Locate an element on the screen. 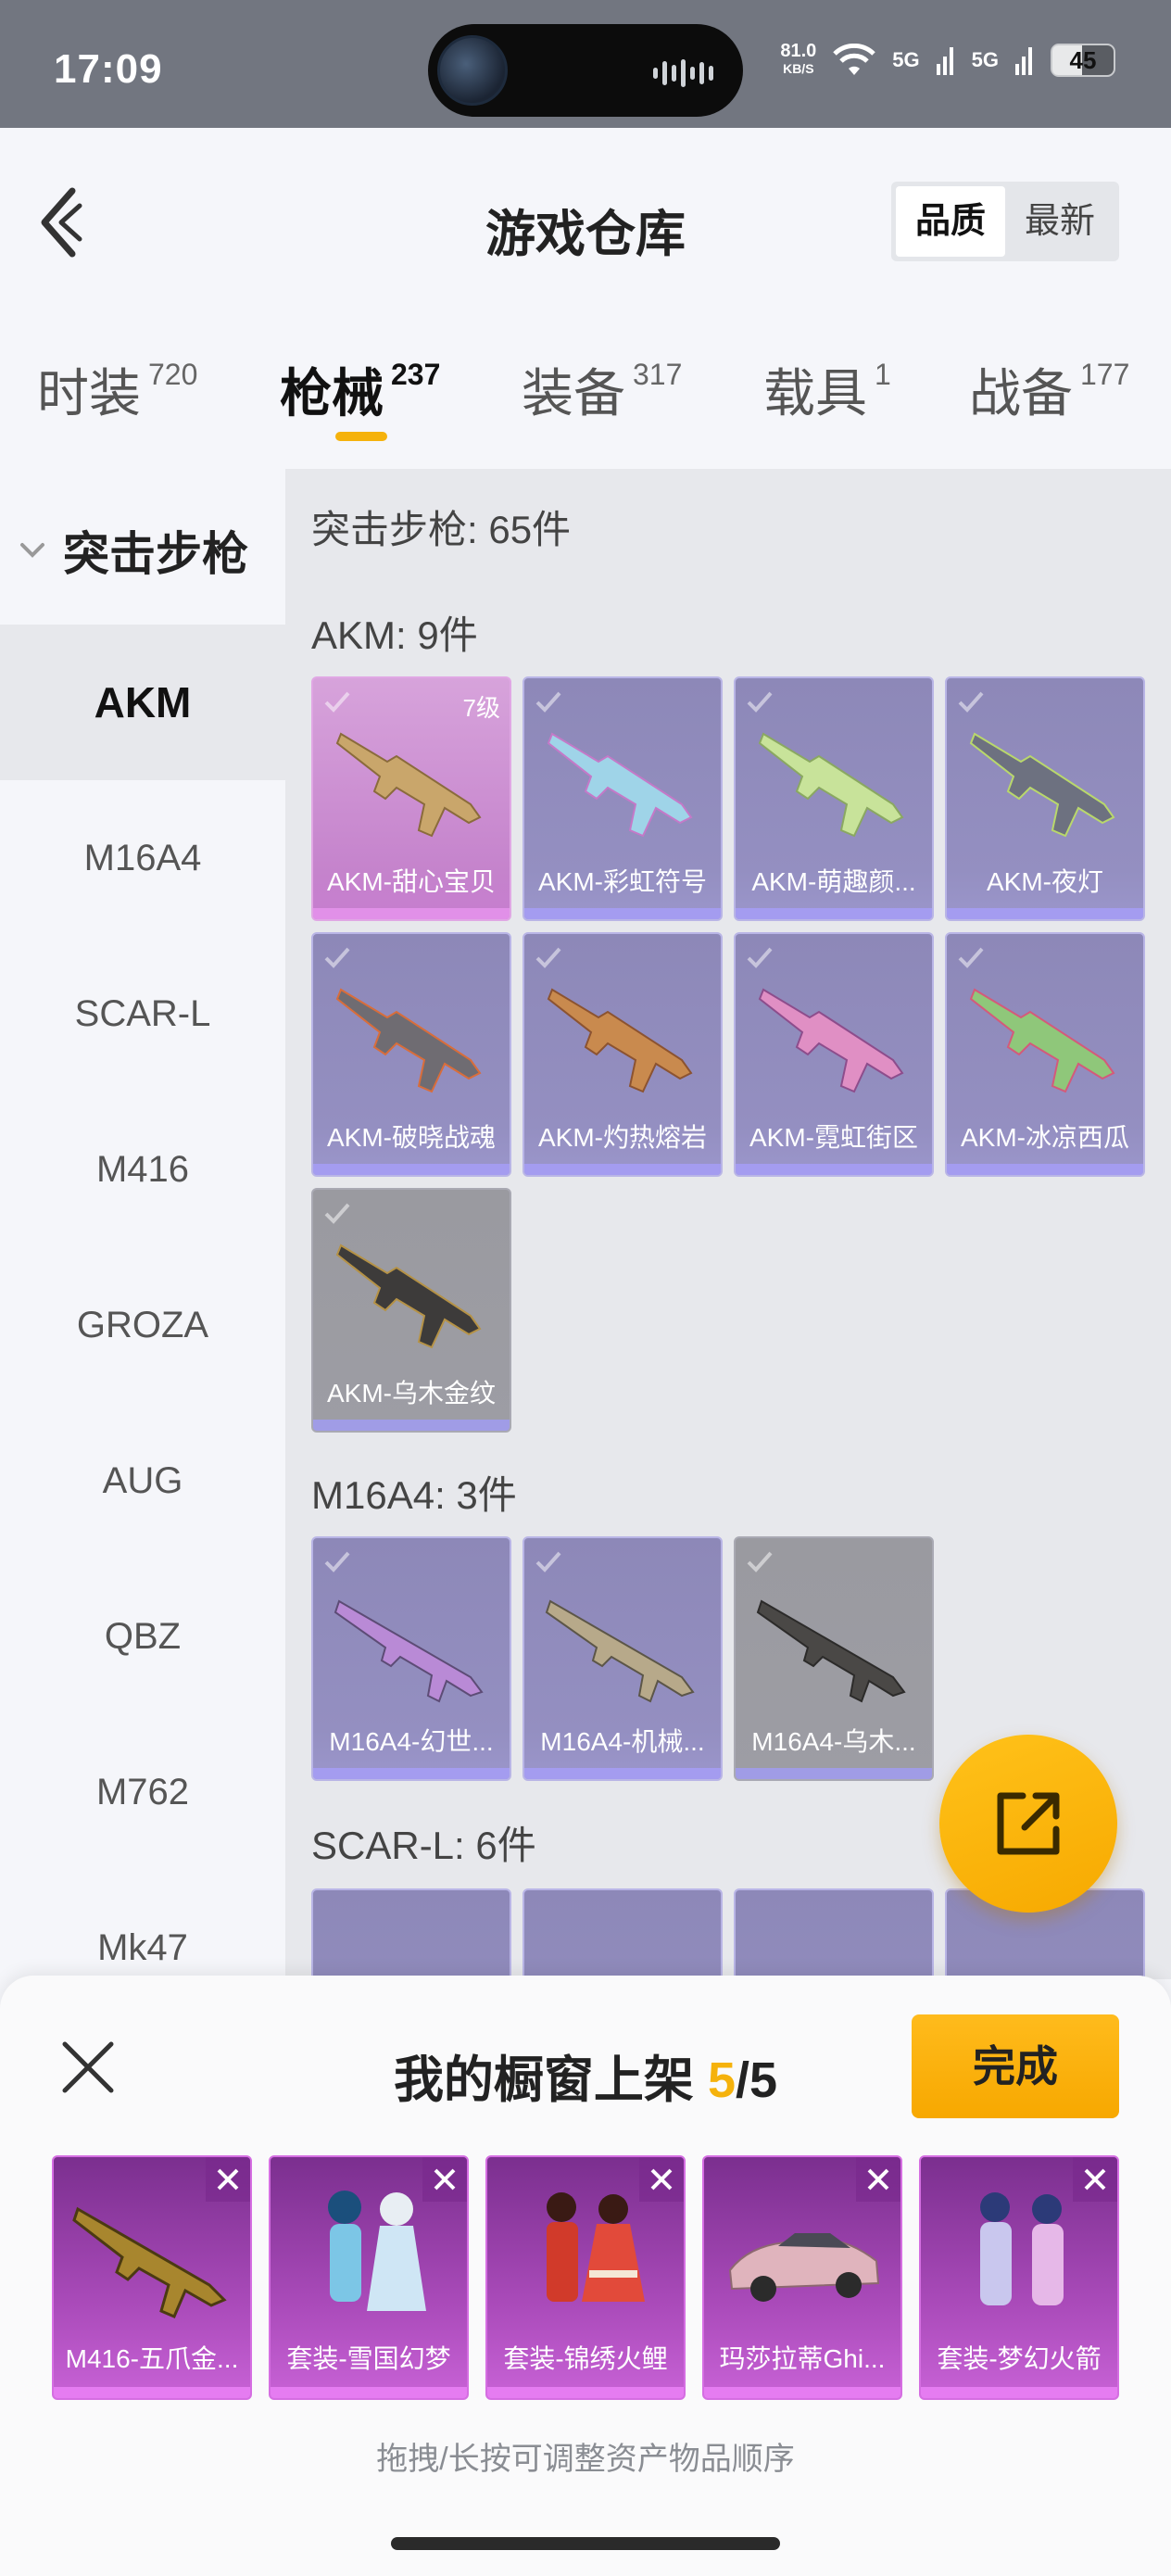 The image size is (1171, 2576). showcase-item: 套装-锦绣火鲤 is located at coordinates (585, 2277).